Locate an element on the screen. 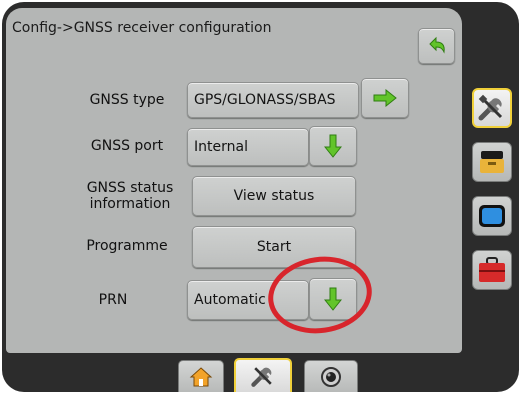 The width and height of the screenshot is (523, 396). bottom-tab-camera is located at coordinates (331, 376).